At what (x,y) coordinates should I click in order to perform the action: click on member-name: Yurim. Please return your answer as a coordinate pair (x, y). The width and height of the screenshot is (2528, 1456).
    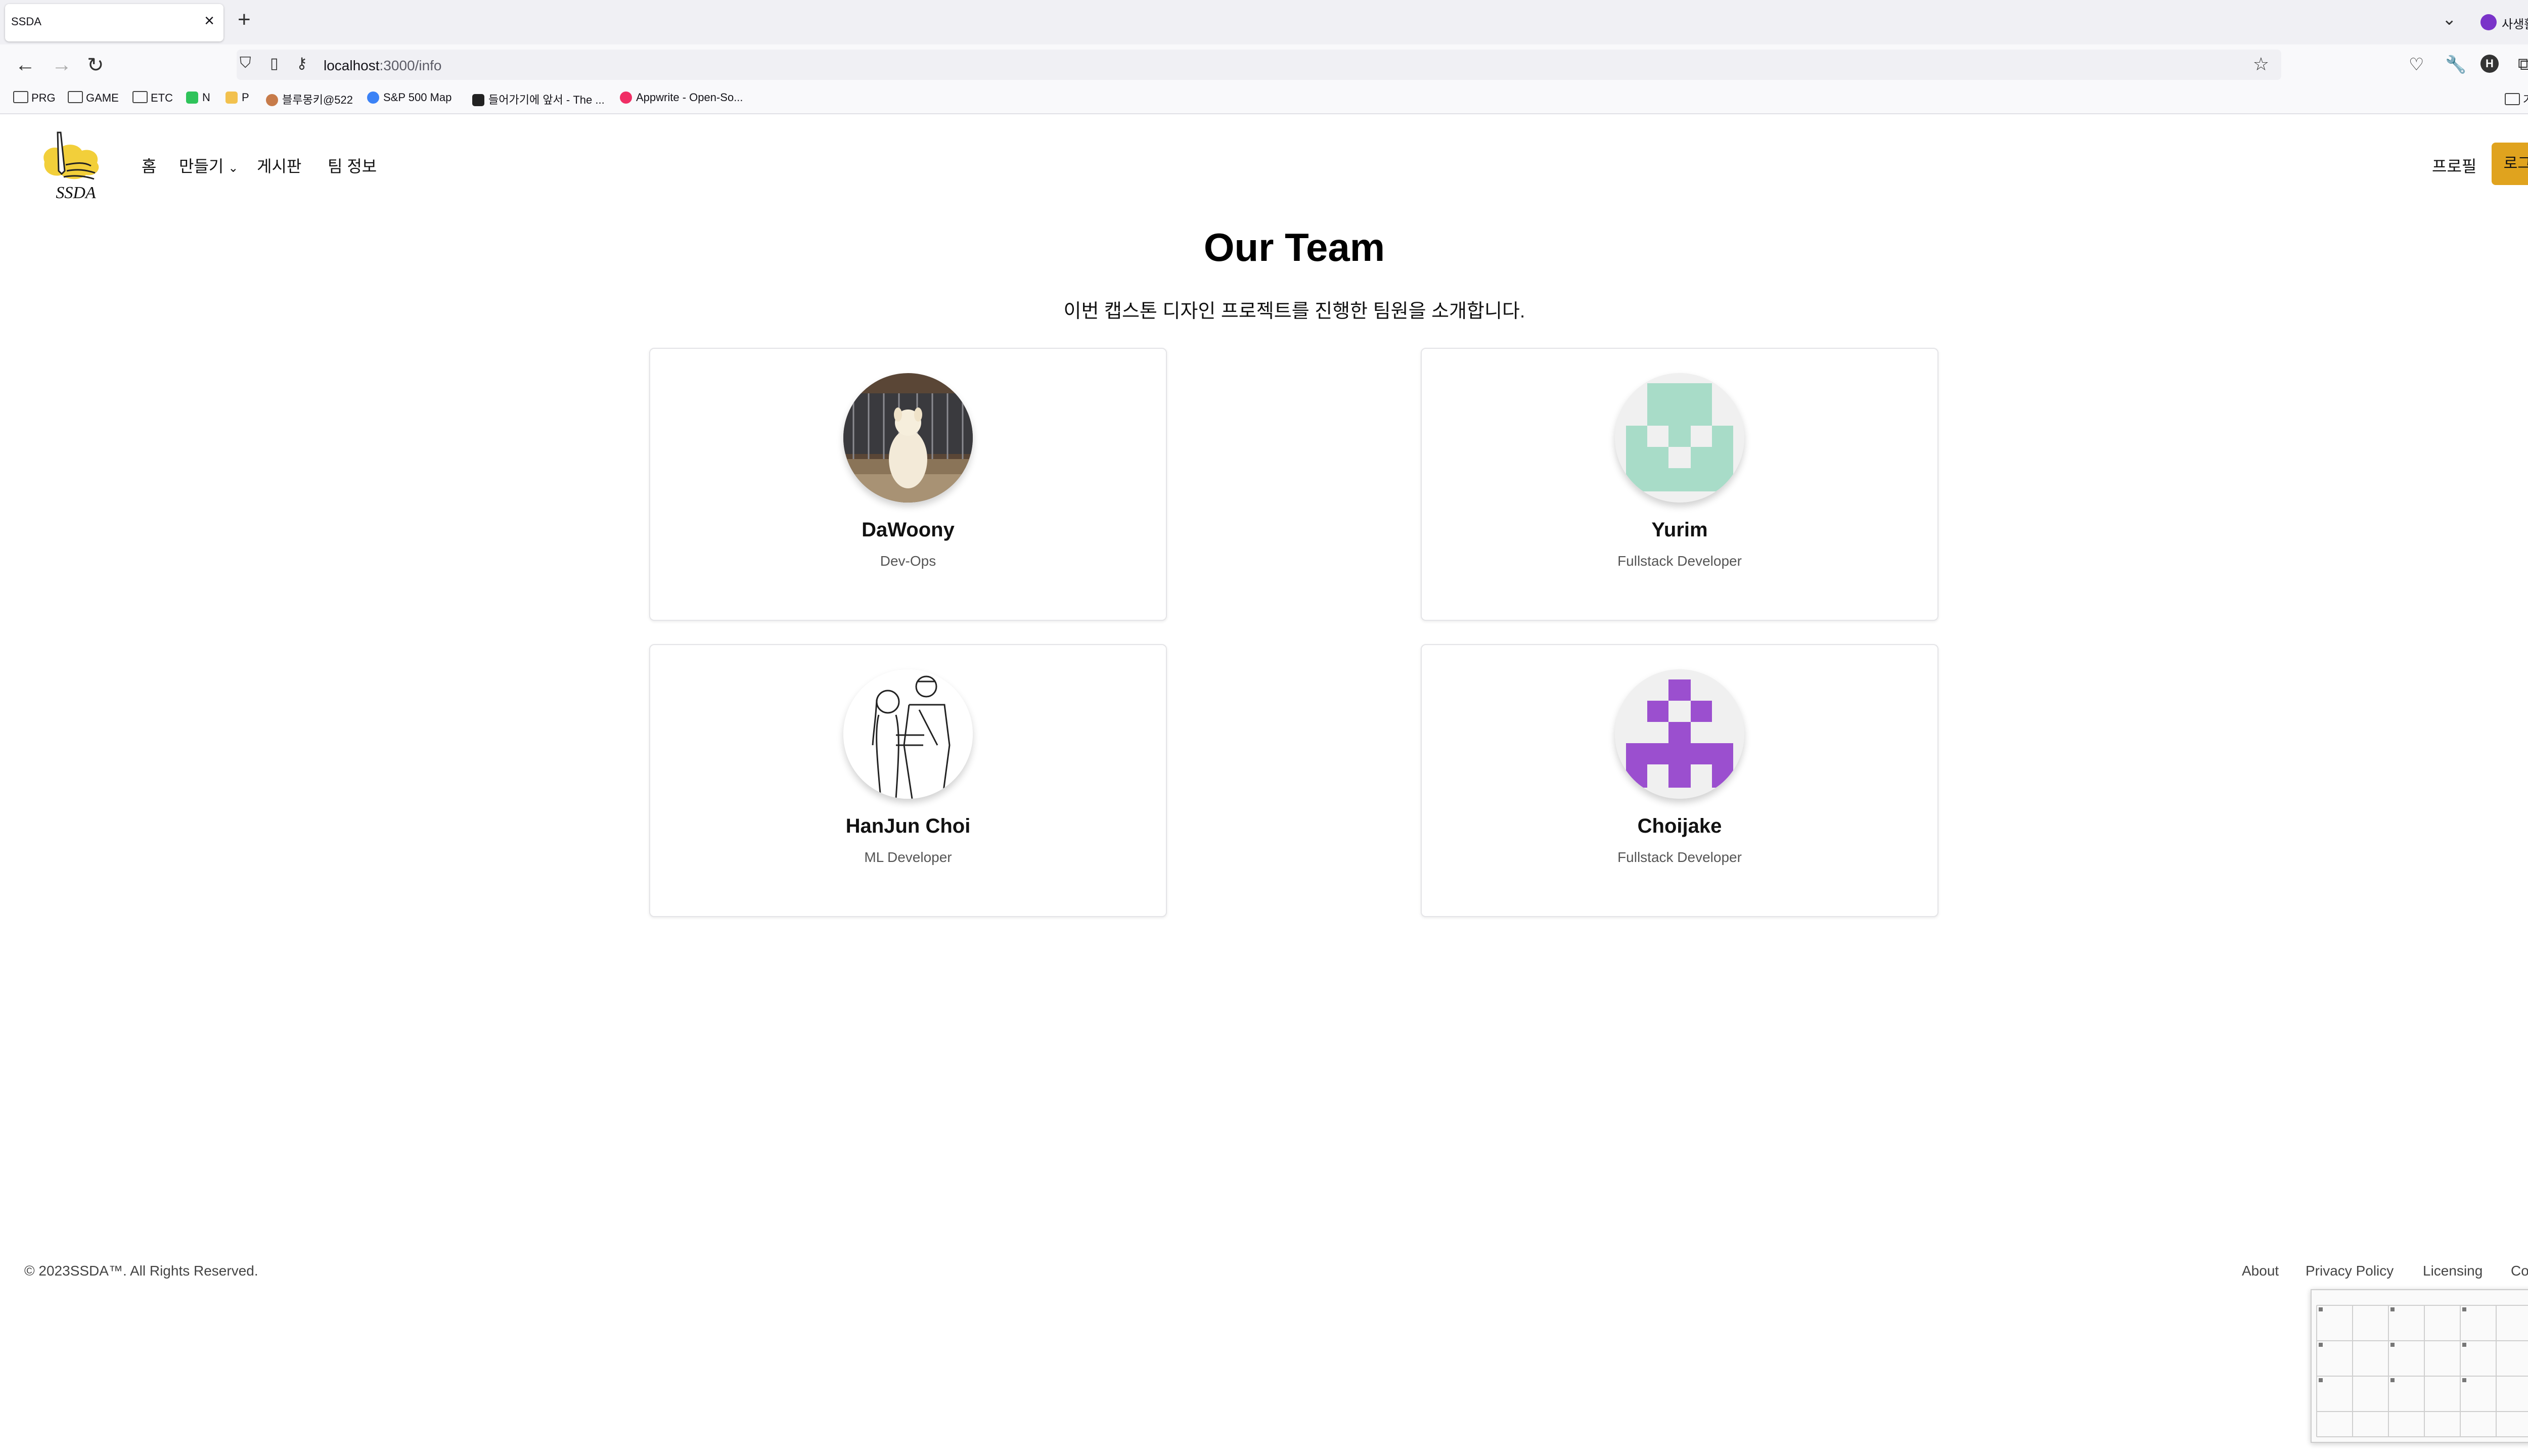
    Looking at the image, I should click on (1680, 530).